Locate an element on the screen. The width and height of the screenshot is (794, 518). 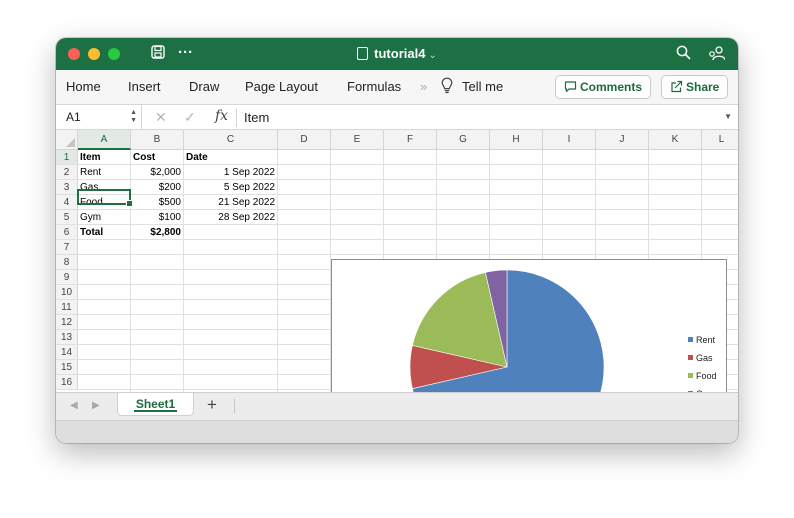
row-header-3: 3 is located at coordinates (67, 187).